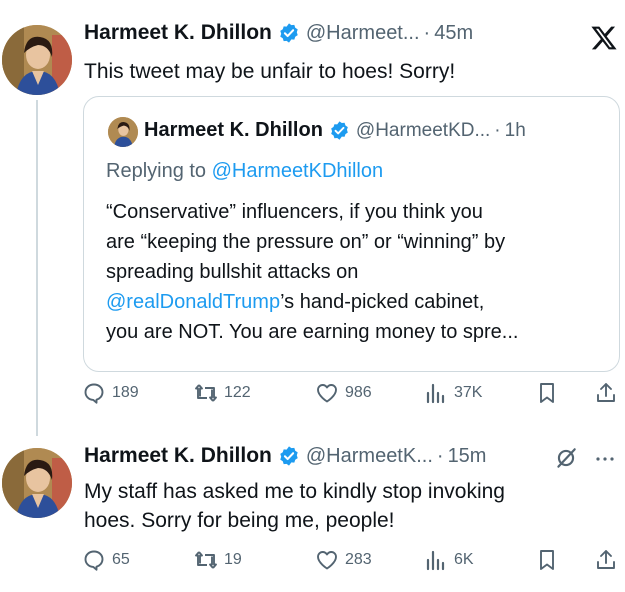 The height and width of the screenshot is (592, 625). I want to click on like-count: 283, so click(358, 559).